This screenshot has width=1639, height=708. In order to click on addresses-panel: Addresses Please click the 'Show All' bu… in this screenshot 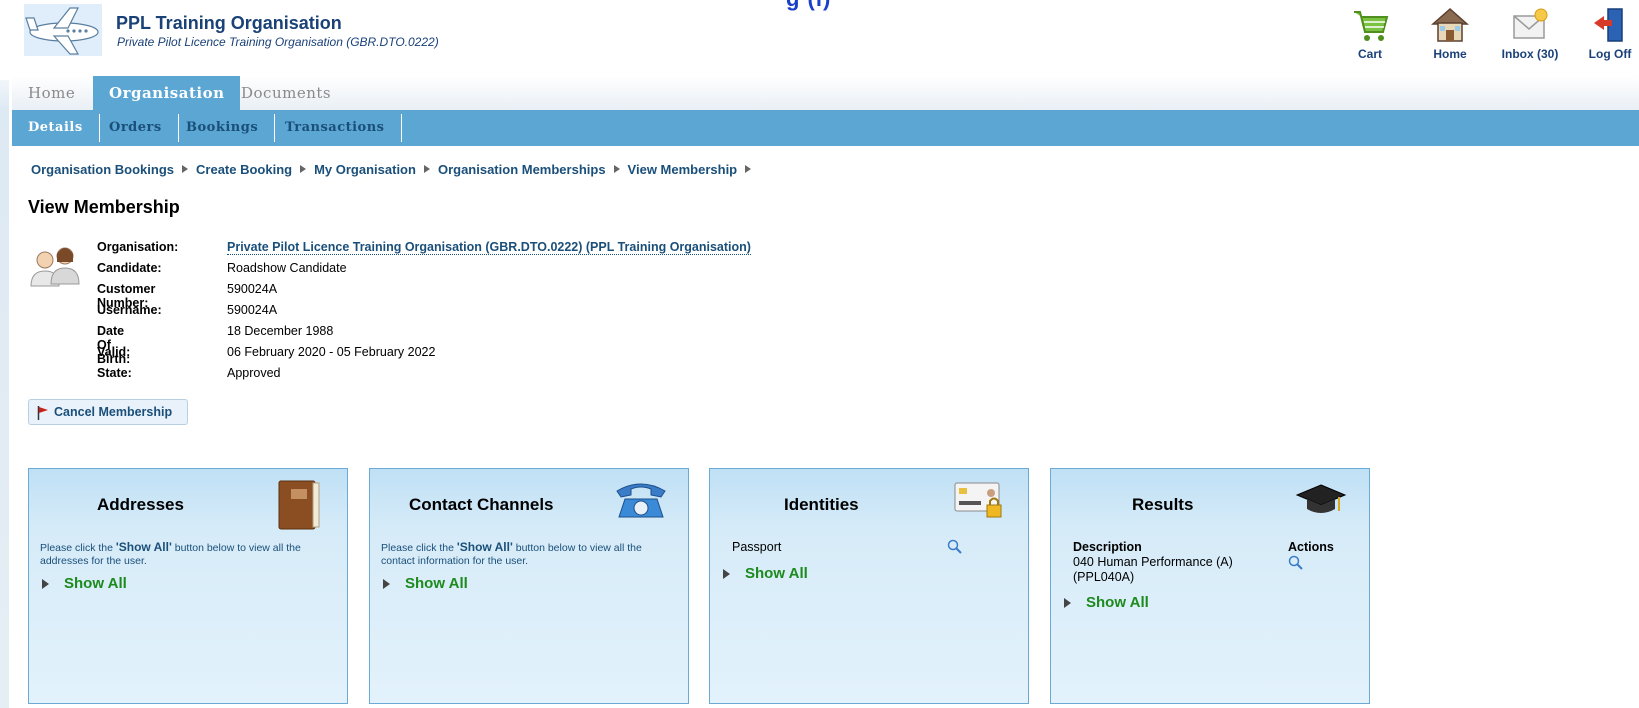, I will do `click(188, 586)`.